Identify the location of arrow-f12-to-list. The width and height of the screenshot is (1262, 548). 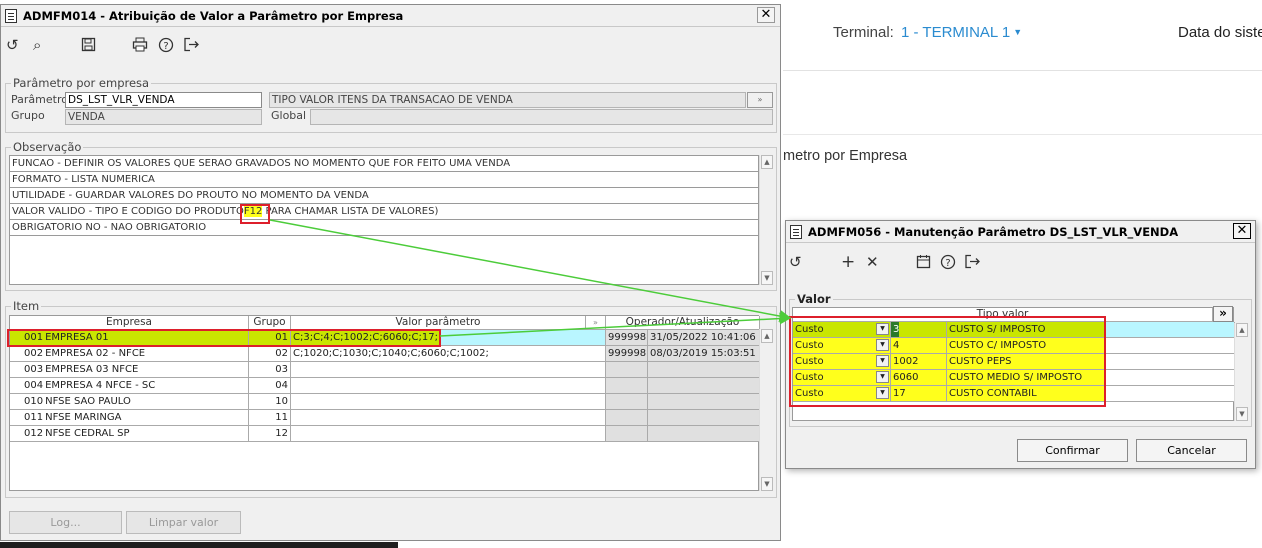
(530, 270).